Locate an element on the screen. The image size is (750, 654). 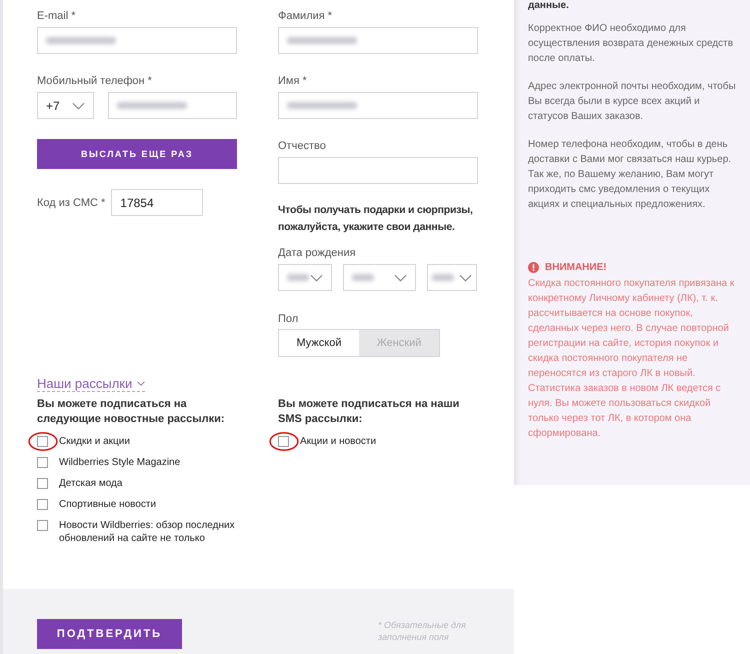
sms-code-field: 17854 is located at coordinates (157, 202).